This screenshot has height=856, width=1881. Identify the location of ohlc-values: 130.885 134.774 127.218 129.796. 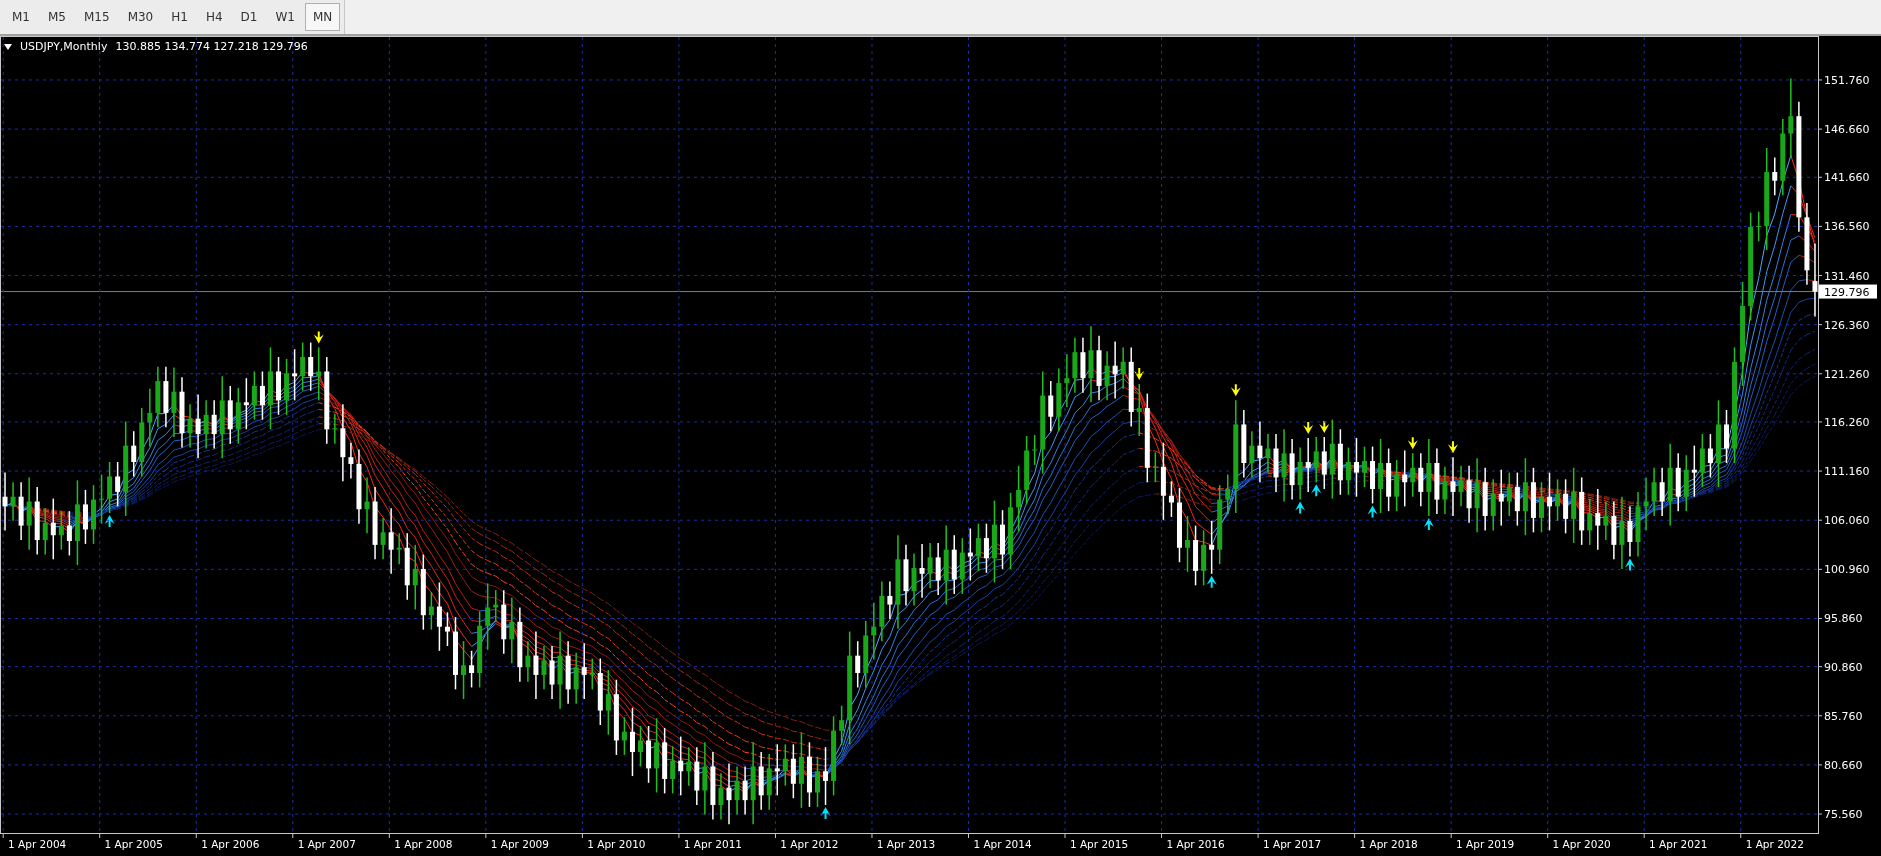
(211, 46).